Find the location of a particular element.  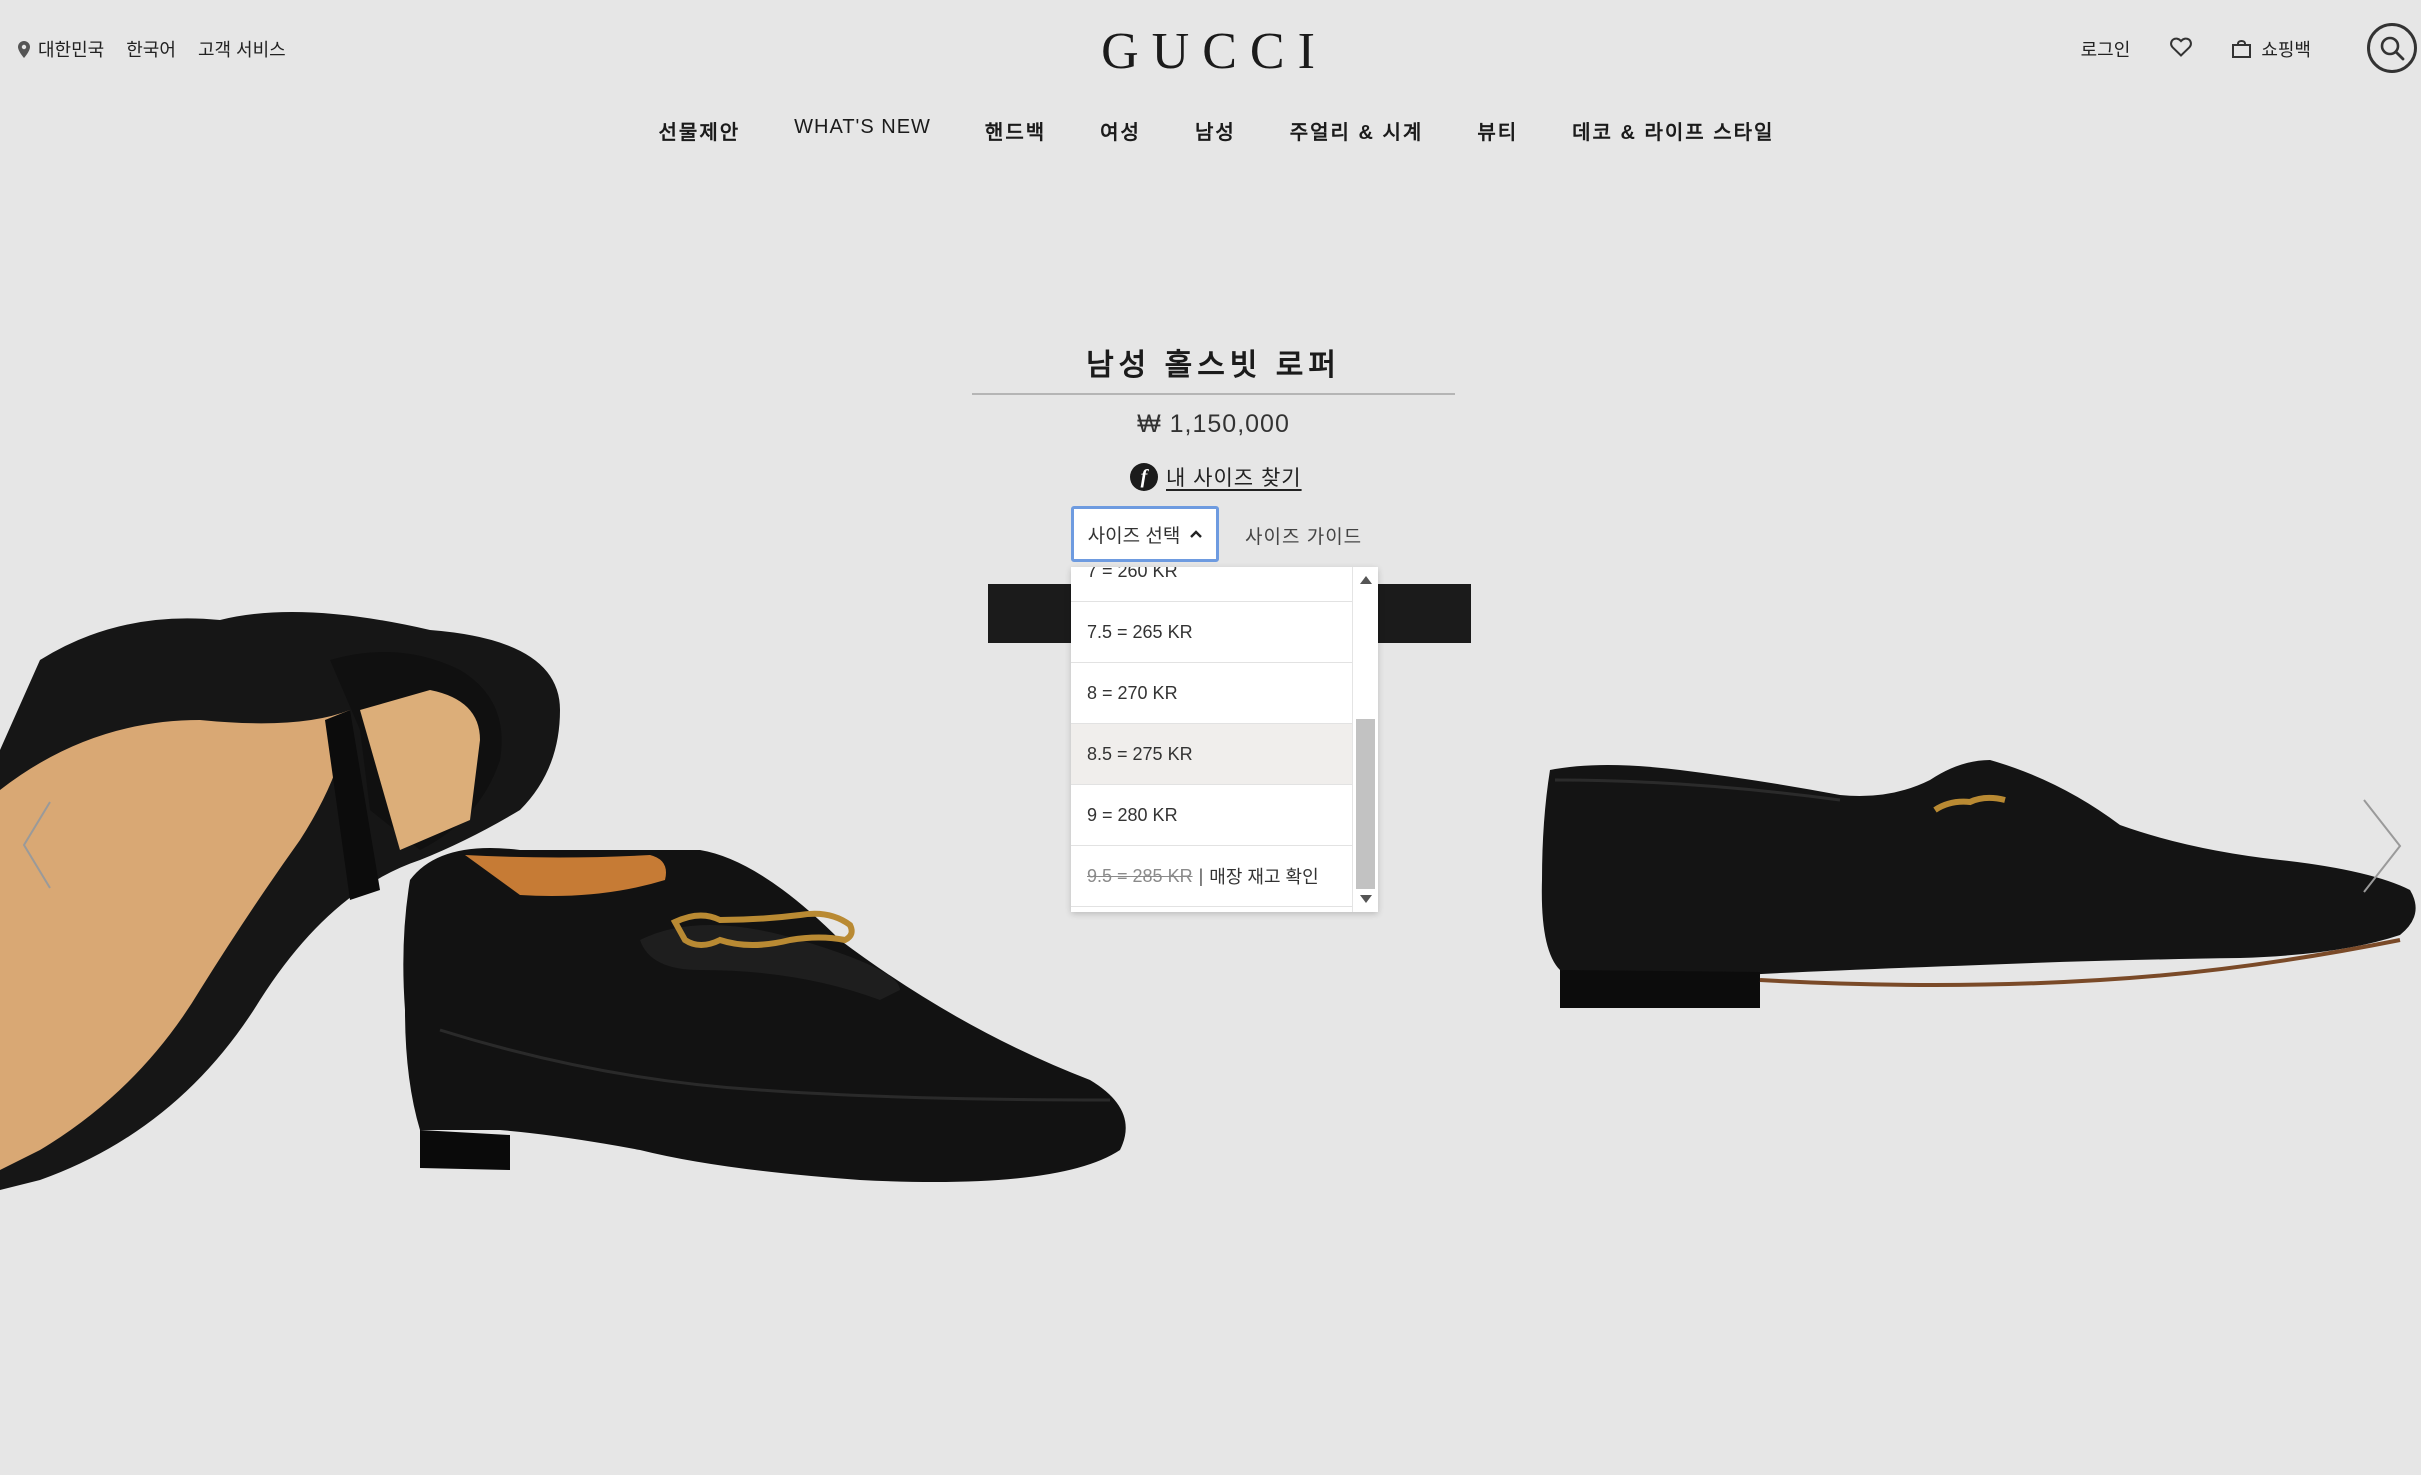

utility-links-left: 대한민국 한국어 고객 서비스 is located at coordinates (152, 49).